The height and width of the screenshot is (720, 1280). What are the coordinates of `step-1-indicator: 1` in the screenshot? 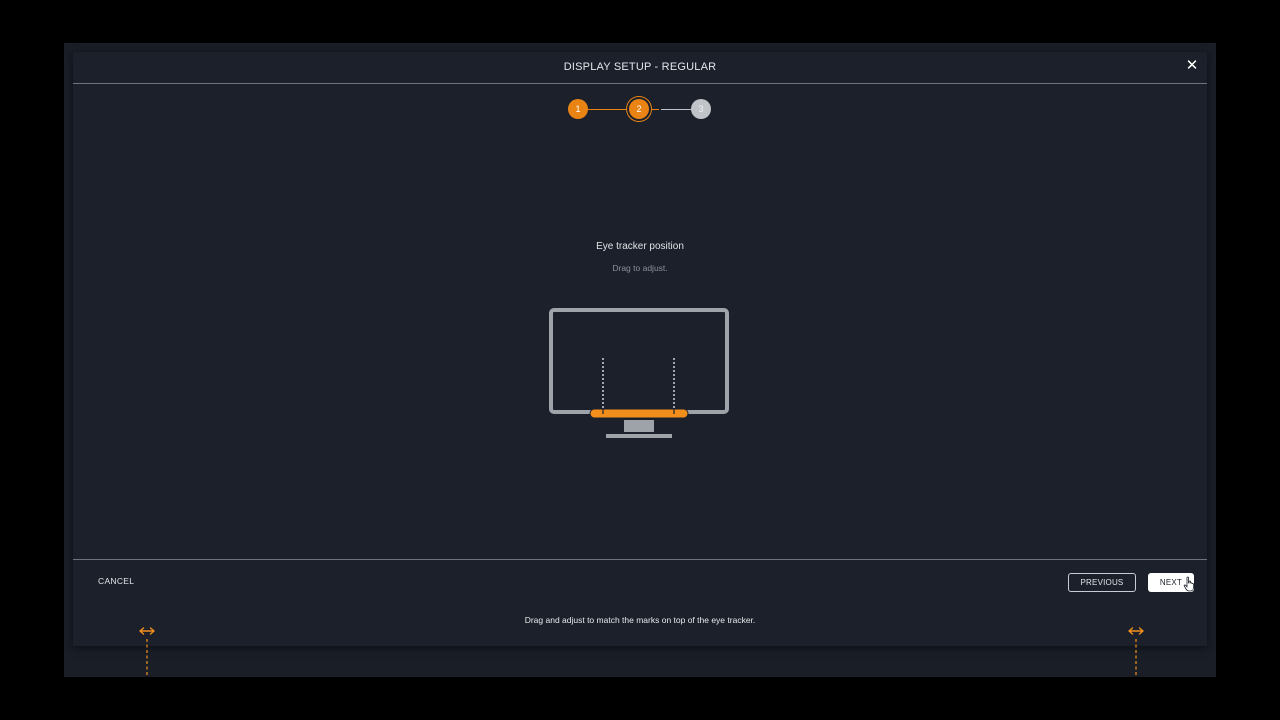 It's located at (578, 109).